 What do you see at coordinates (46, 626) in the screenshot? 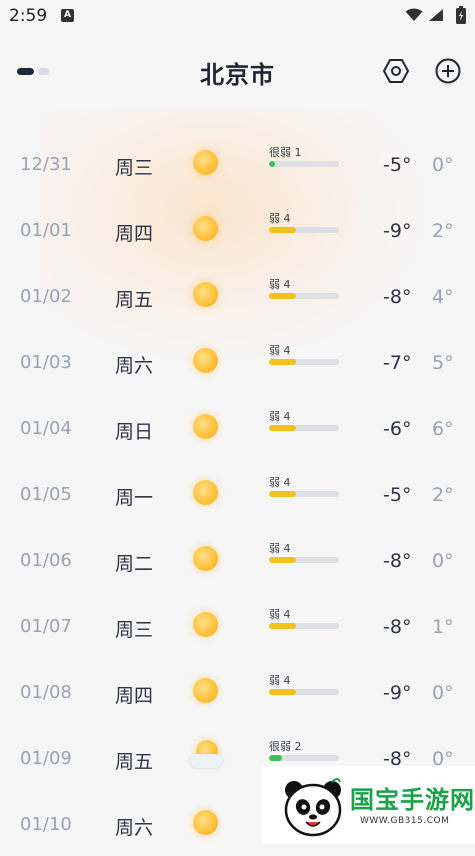
I see `forecast-date: 01/07` at bounding box center [46, 626].